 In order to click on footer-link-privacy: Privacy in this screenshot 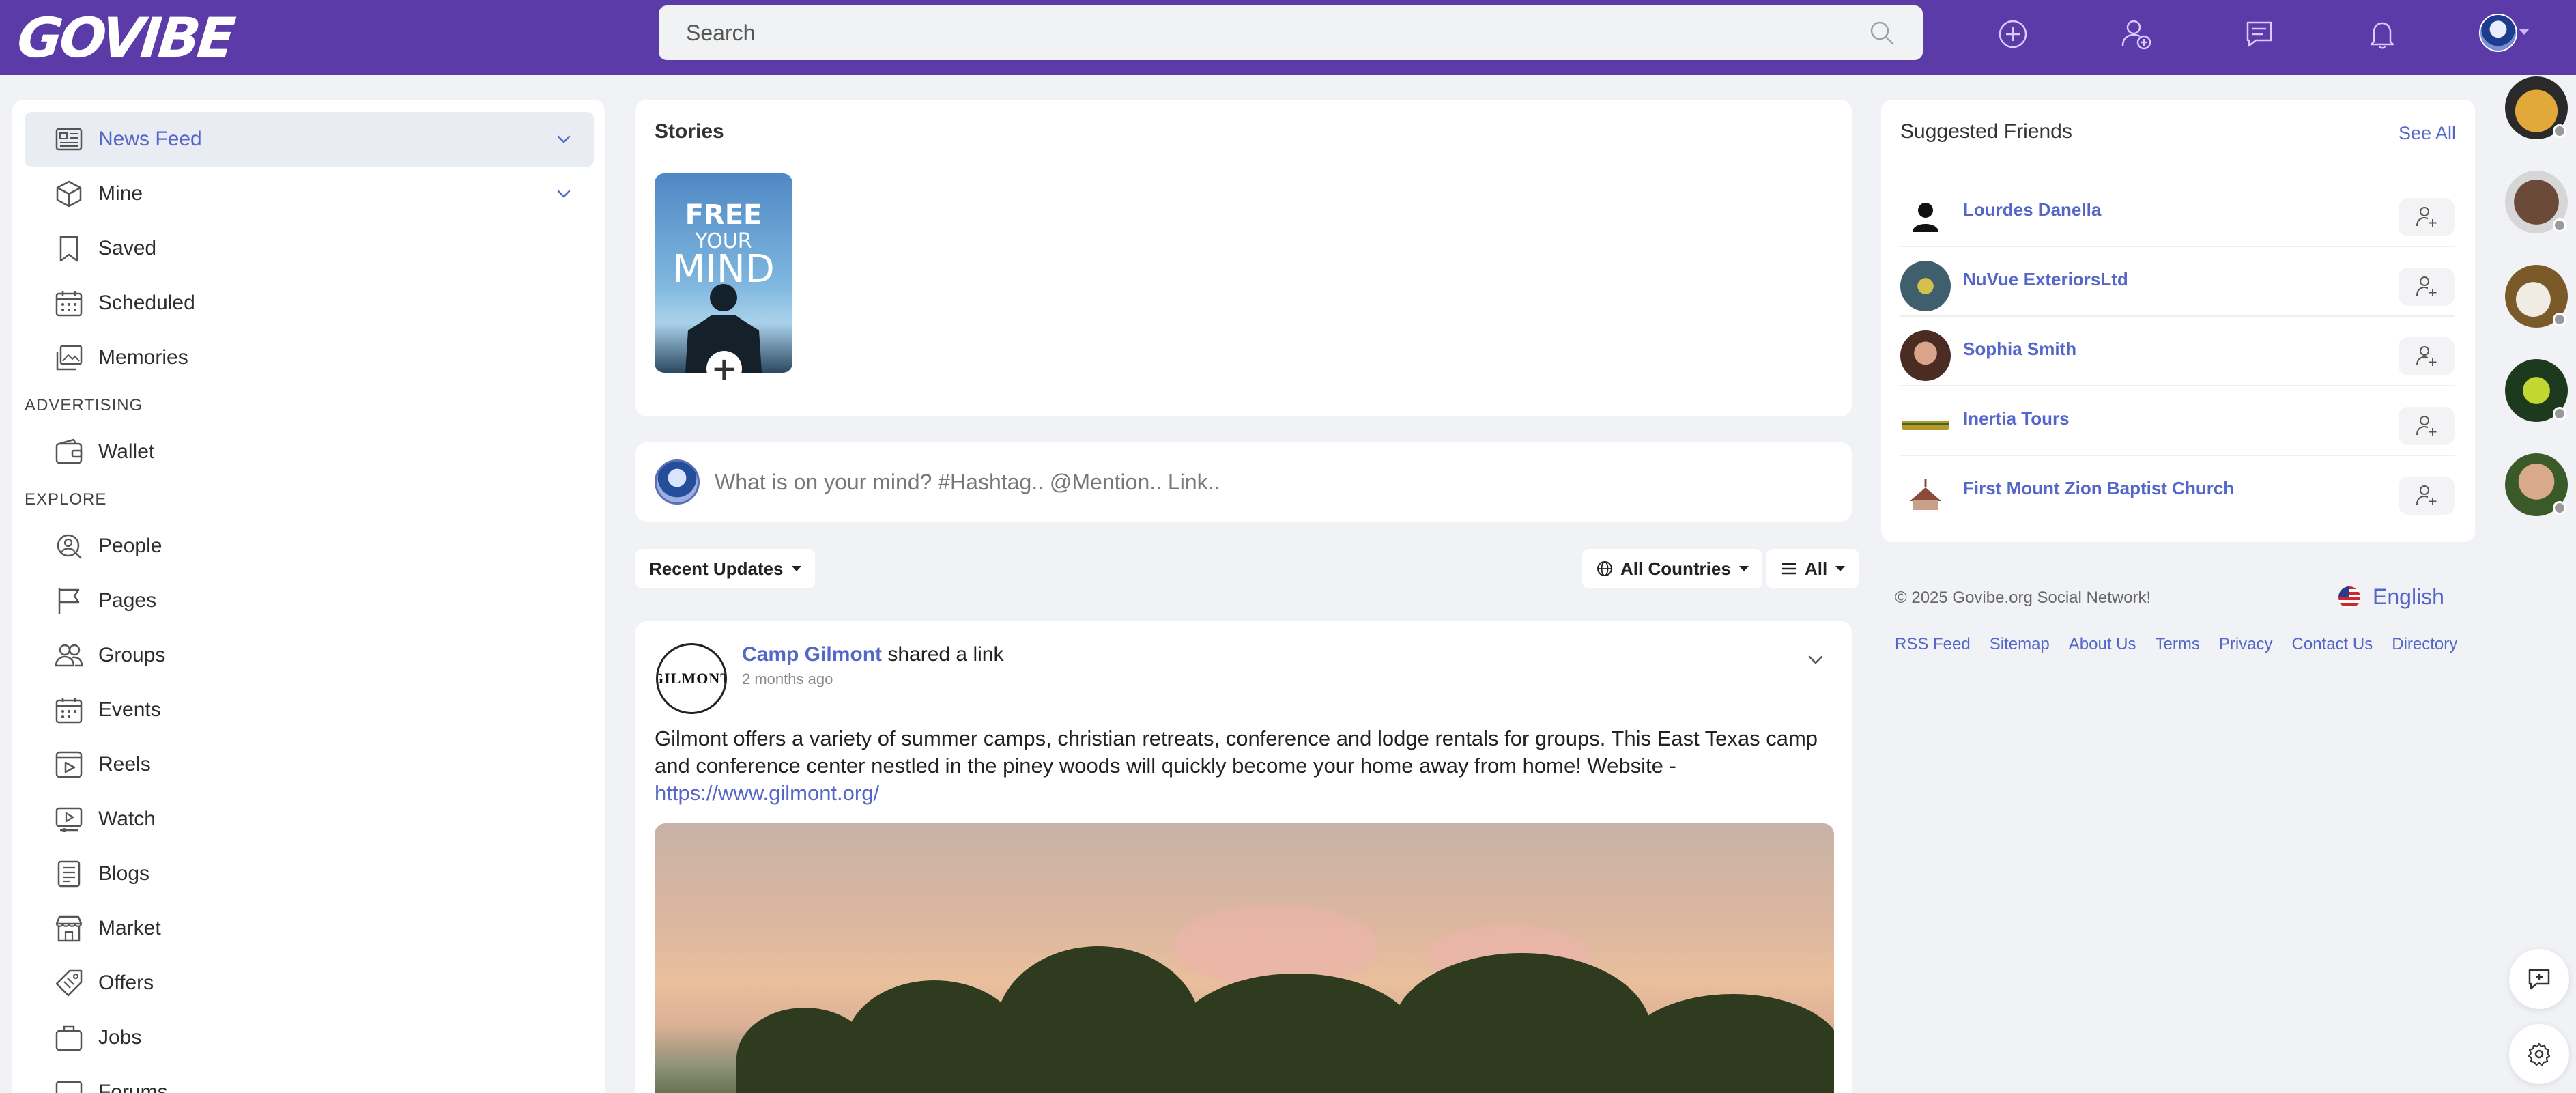, I will do `click(2246, 645)`.